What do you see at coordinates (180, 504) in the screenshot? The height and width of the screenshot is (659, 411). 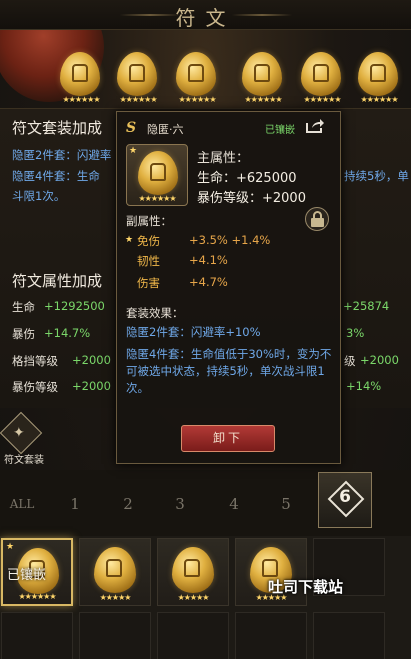 I see `tab-3: 3` at bounding box center [180, 504].